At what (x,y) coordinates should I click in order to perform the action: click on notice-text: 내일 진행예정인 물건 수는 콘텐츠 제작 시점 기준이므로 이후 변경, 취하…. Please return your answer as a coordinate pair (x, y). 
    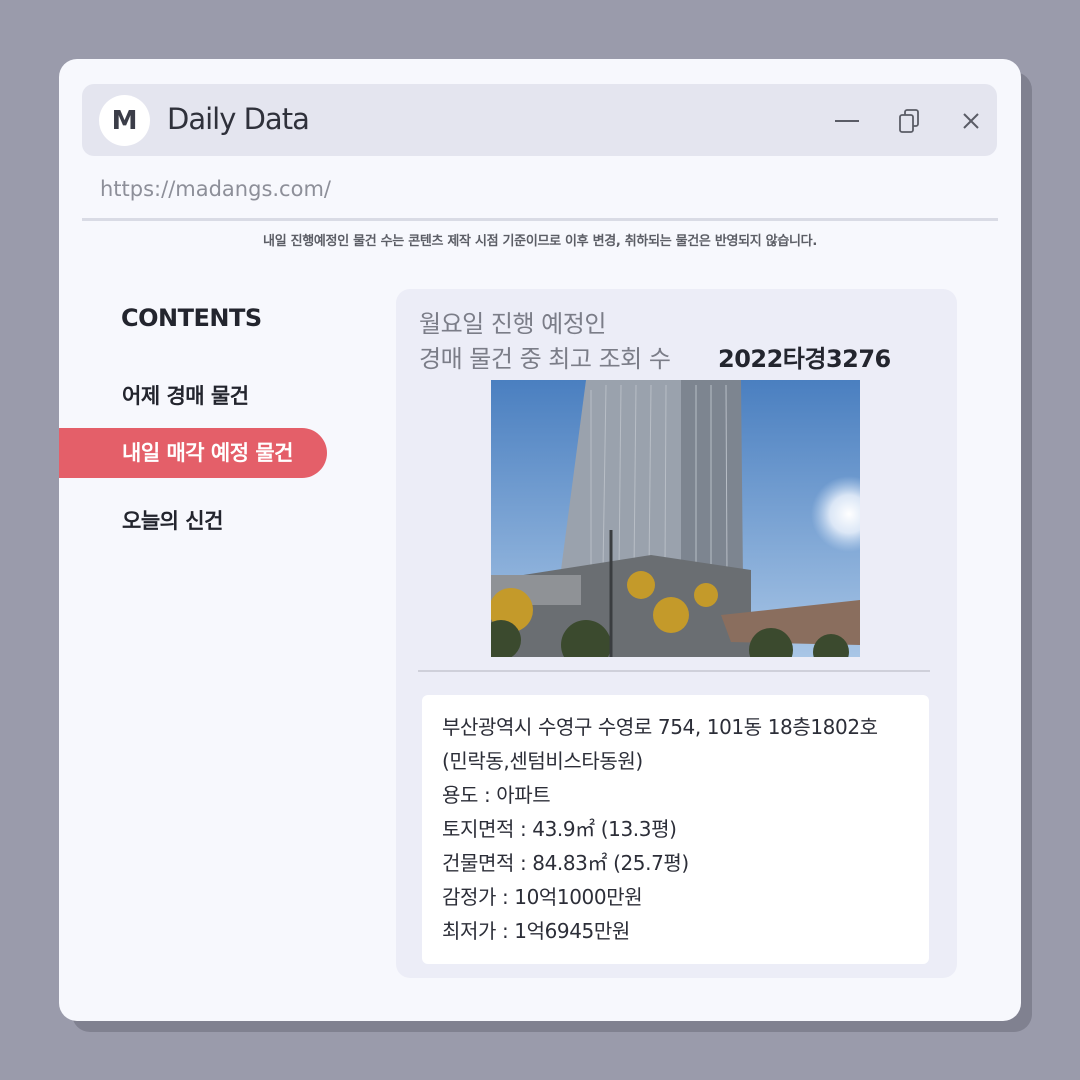
    Looking at the image, I should click on (540, 241).